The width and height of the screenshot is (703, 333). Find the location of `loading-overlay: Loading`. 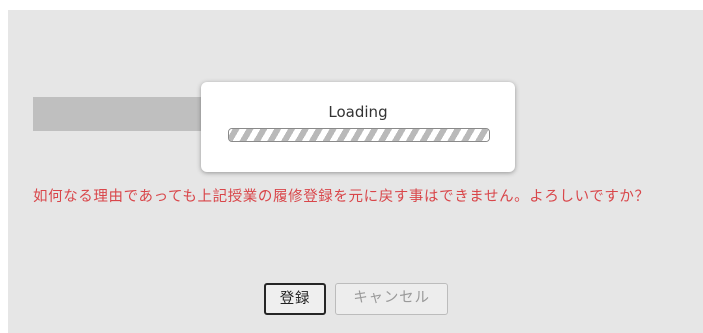

loading-overlay: Loading is located at coordinates (358, 127).